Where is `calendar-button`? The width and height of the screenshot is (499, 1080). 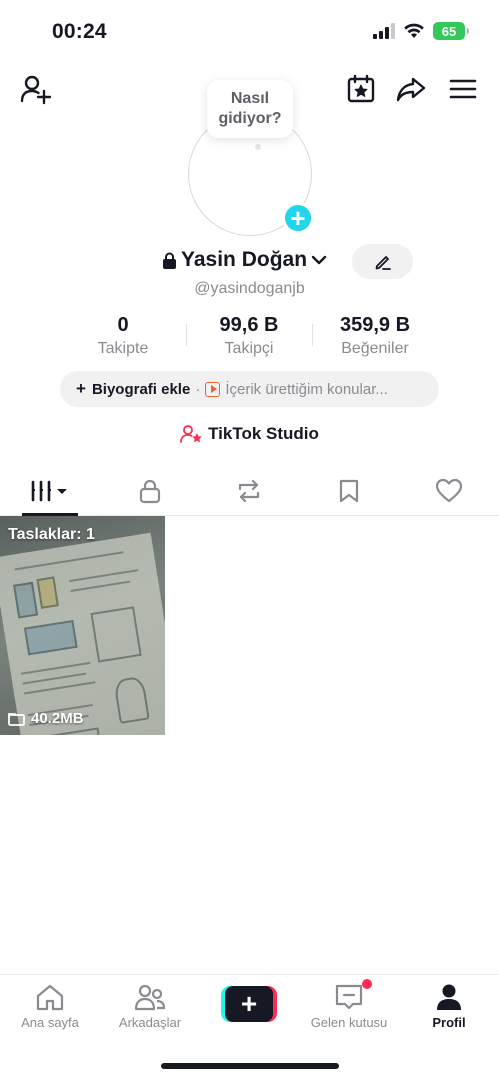
calendar-button is located at coordinates (361, 89).